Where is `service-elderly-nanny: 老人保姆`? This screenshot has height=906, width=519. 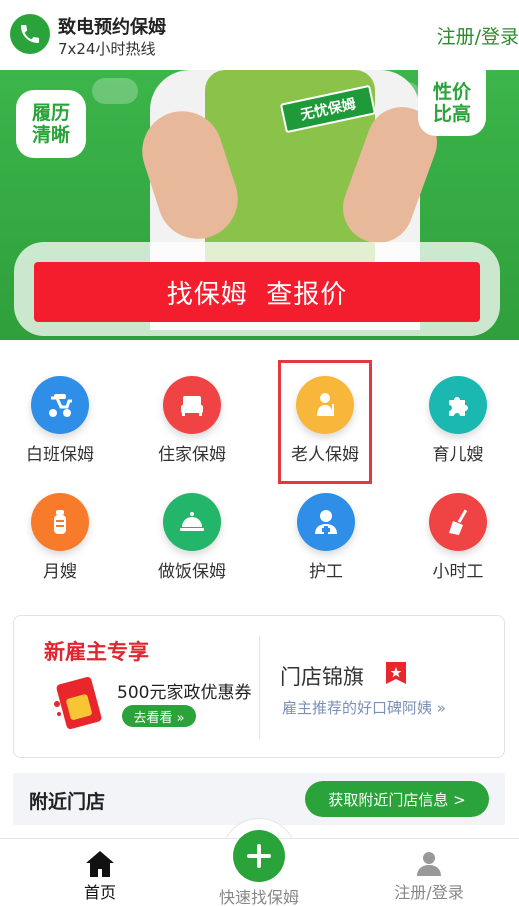 service-elderly-nanny: 老人保姆 is located at coordinates (325, 422).